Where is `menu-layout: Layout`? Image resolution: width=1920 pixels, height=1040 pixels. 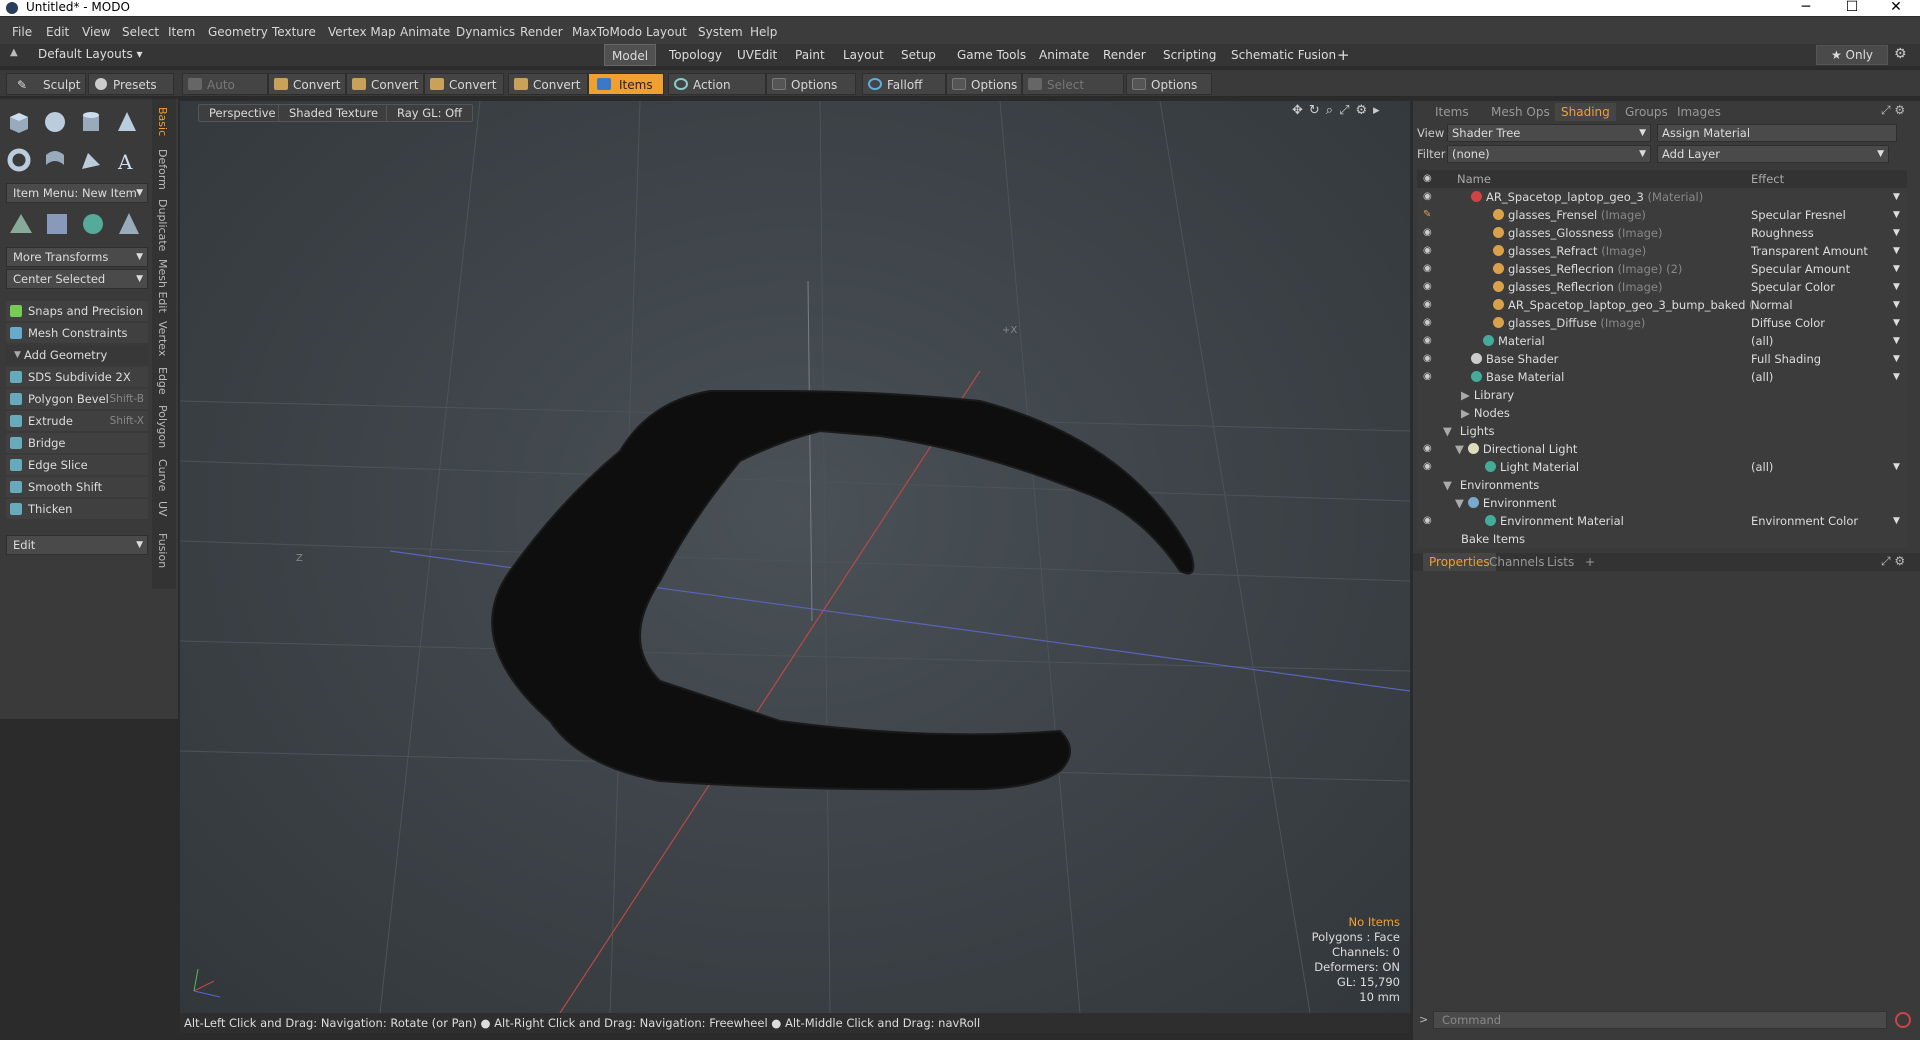 menu-layout: Layout is located at coordinates (666, 32).